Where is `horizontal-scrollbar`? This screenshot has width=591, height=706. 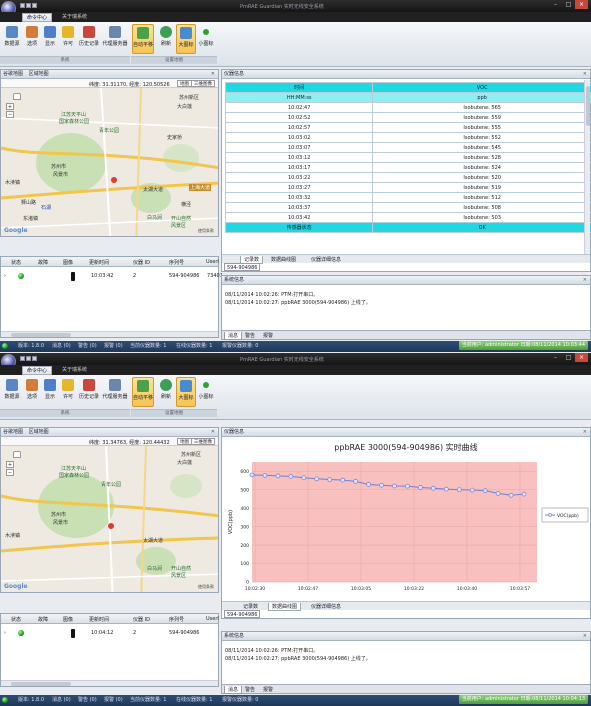 horizontal-scrollbar is located at coordinates (109, 683).